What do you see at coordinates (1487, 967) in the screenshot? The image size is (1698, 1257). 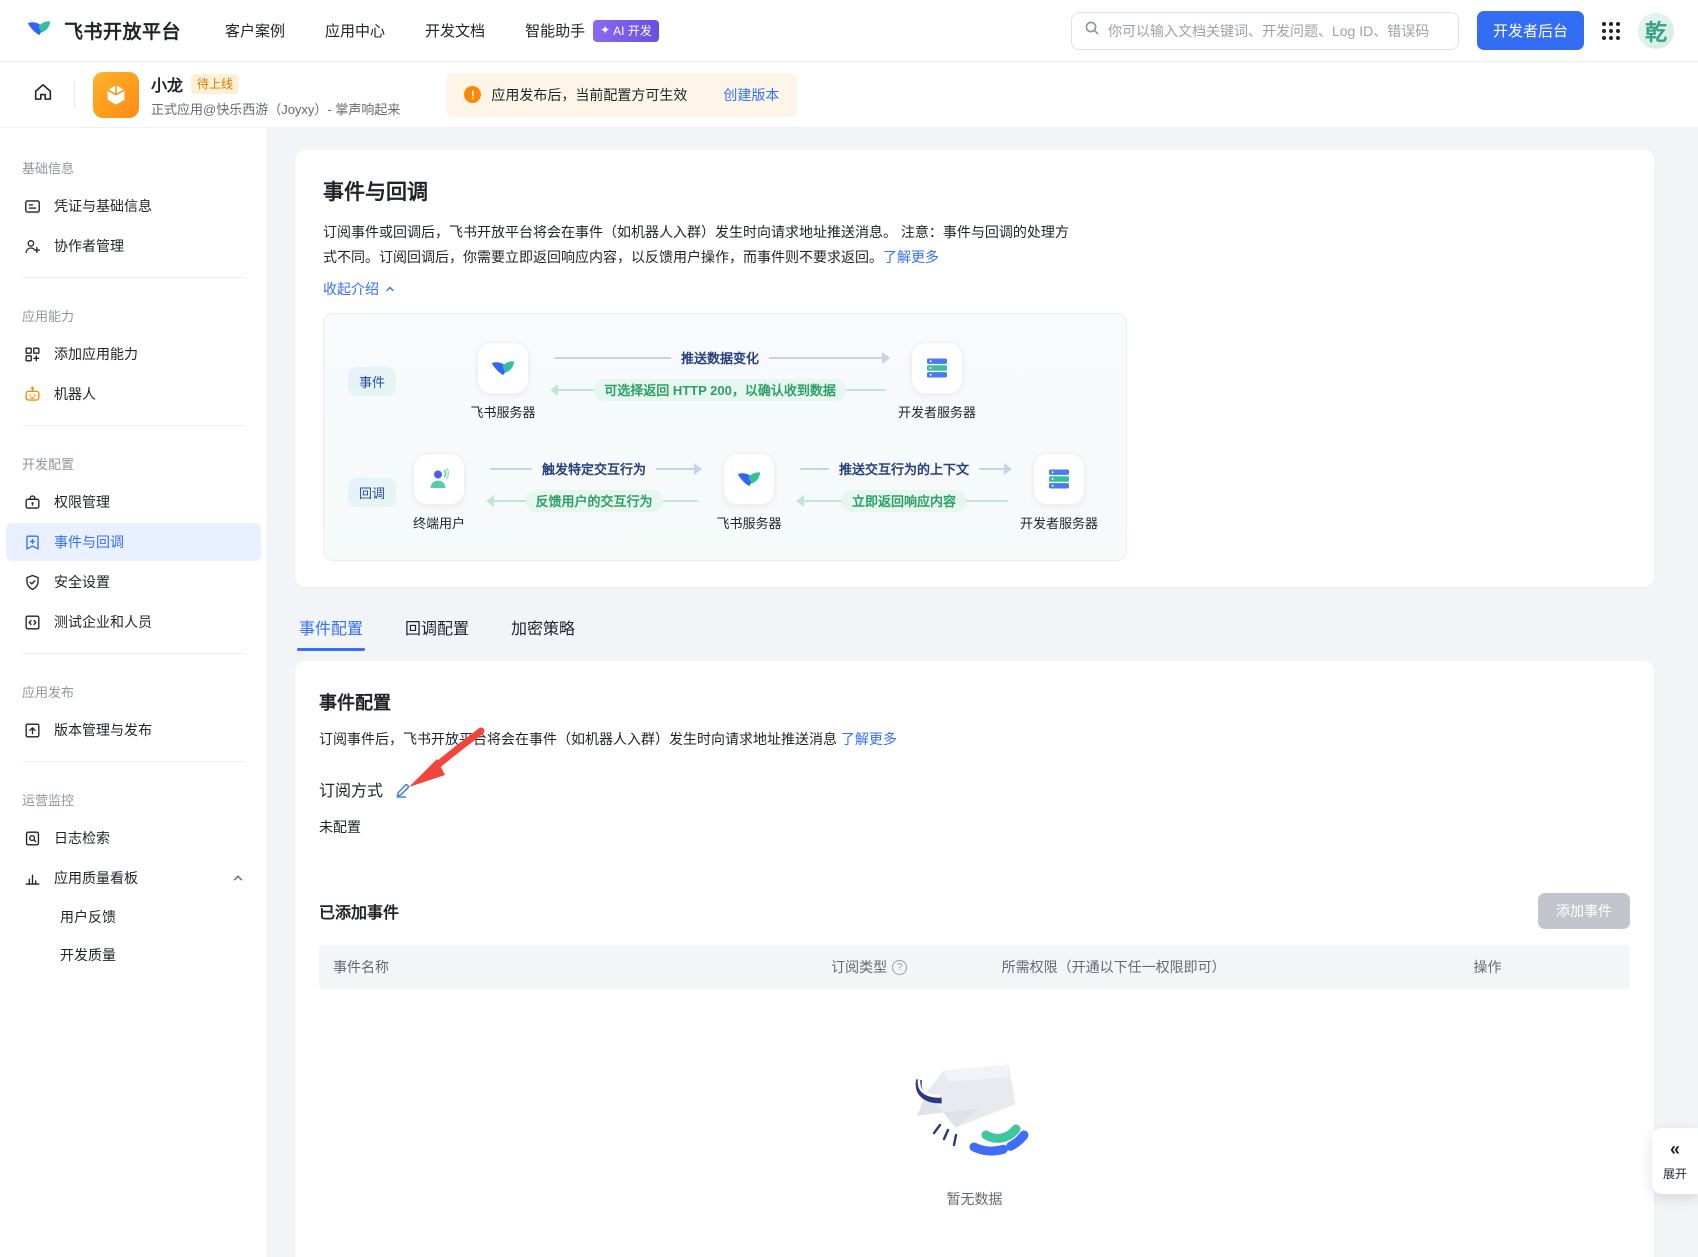 I see `column-actions: 操作` at bounding box center [1487, 967].